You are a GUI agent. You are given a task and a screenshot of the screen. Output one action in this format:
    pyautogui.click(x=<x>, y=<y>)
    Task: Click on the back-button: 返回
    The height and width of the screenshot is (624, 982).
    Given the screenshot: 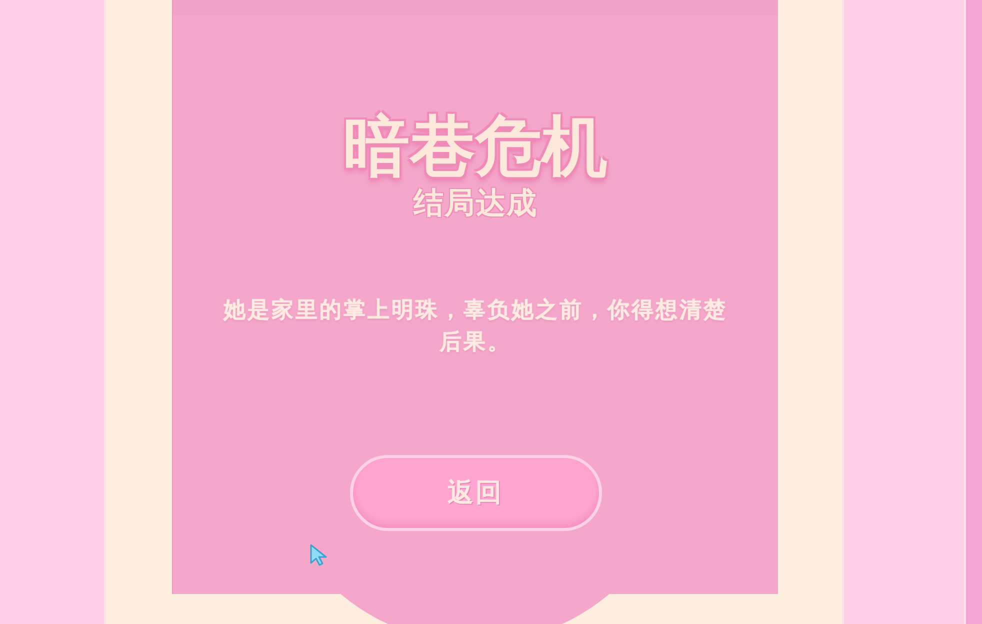 What is the action you would take?
    pyautogui.click(x=476, y=493)
    